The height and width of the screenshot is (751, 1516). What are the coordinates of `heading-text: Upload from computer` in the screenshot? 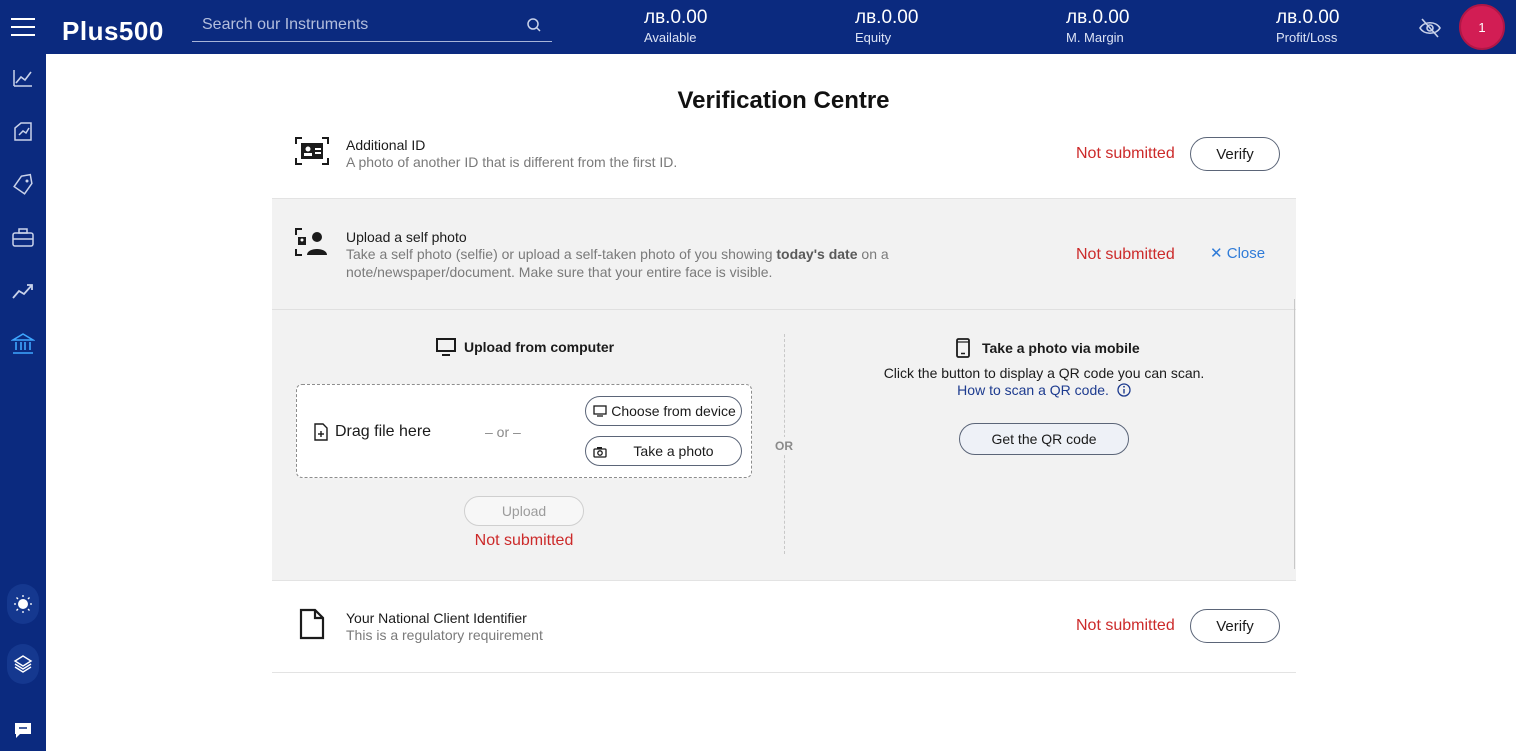 It's located at (539, 347).